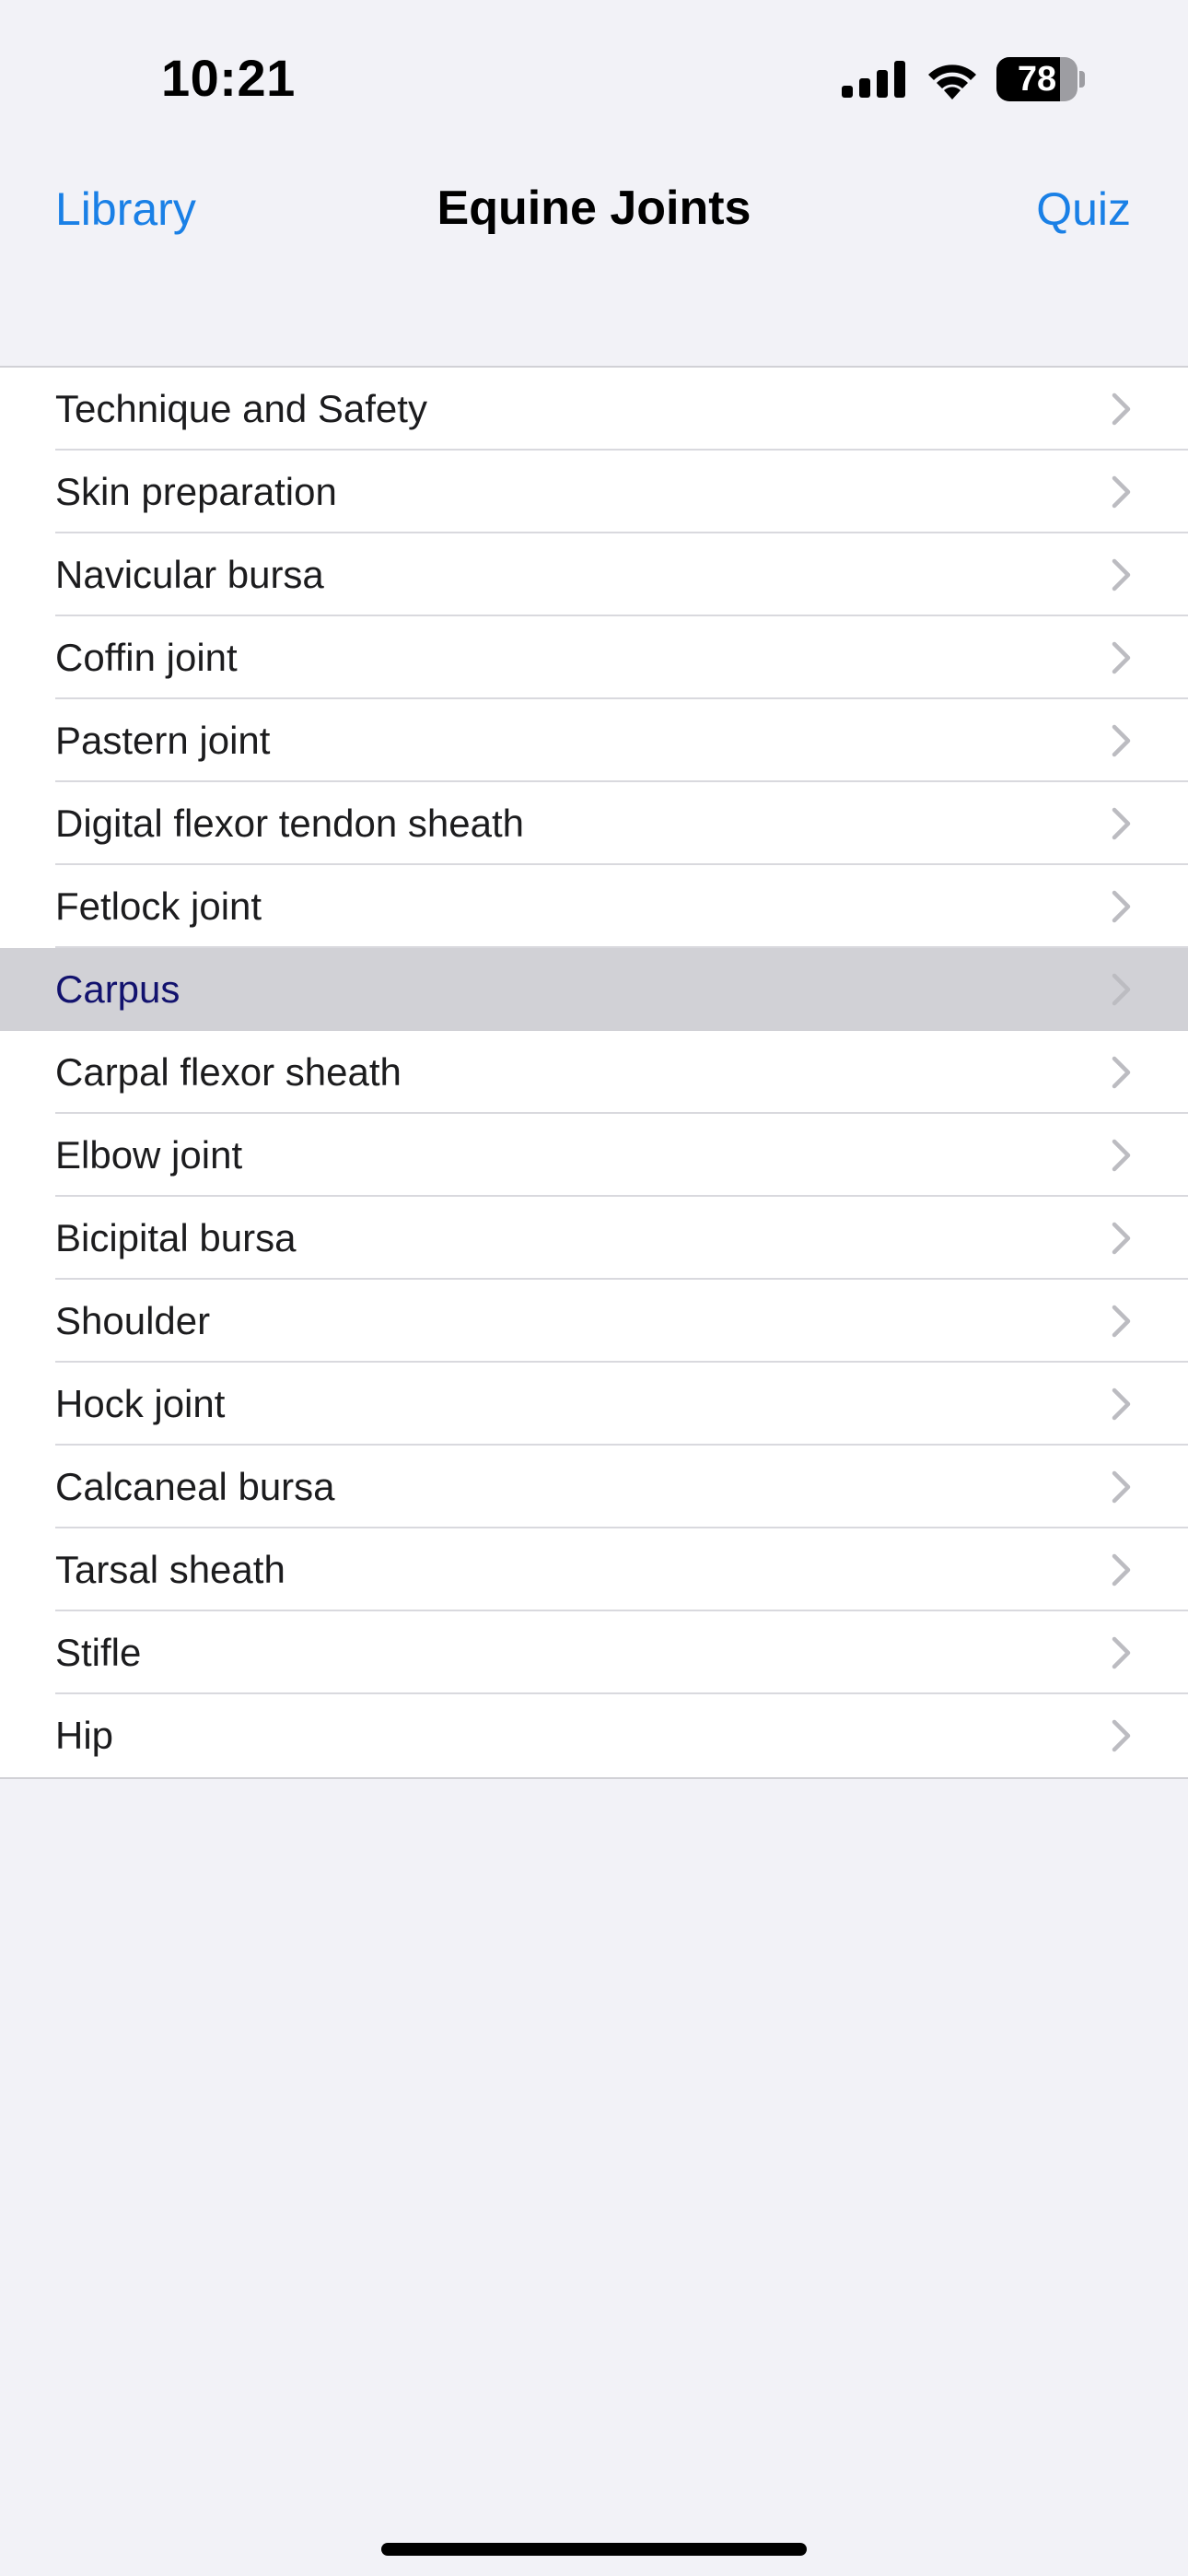 Image resolution: width=1188 pixels, height=2576 pixels. Describe the element at coordinates (158, 906) in the screenshot. I see `list-item-label: Fetlock joint` at that location.